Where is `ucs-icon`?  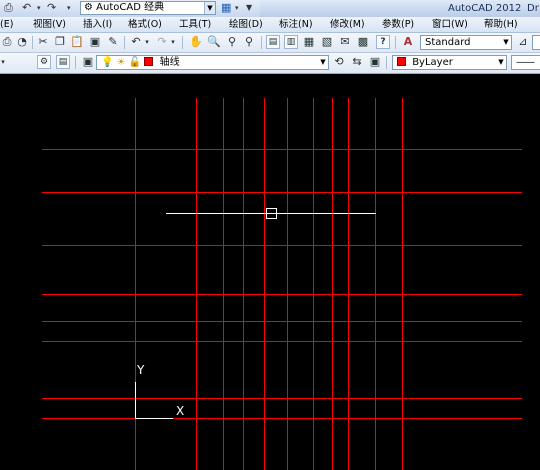
ucs-icon is located at coordinates (154, 400).